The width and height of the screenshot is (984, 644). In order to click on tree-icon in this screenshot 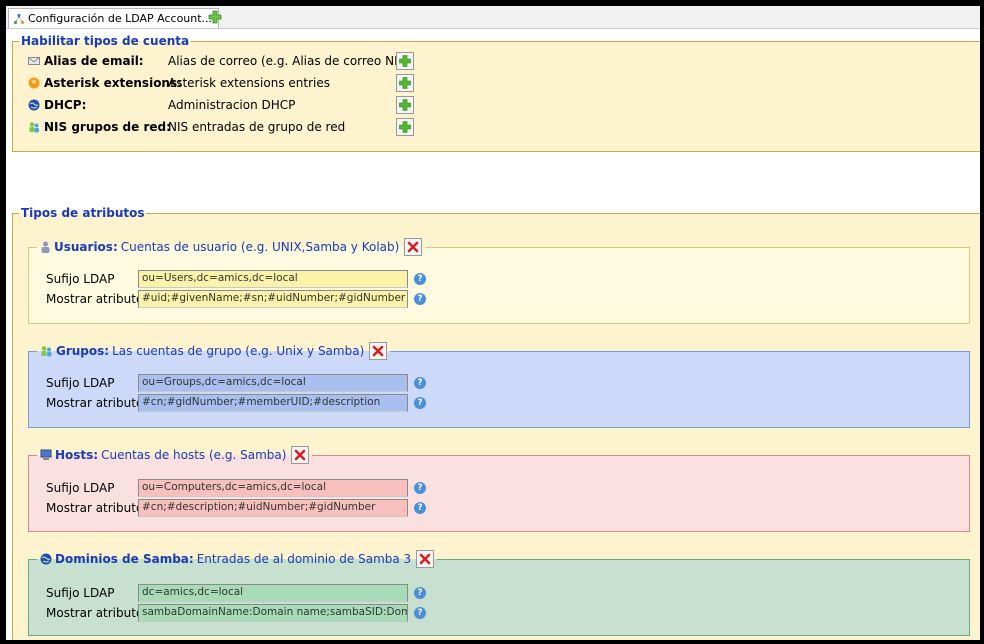, I will do `click(19, 18)`.